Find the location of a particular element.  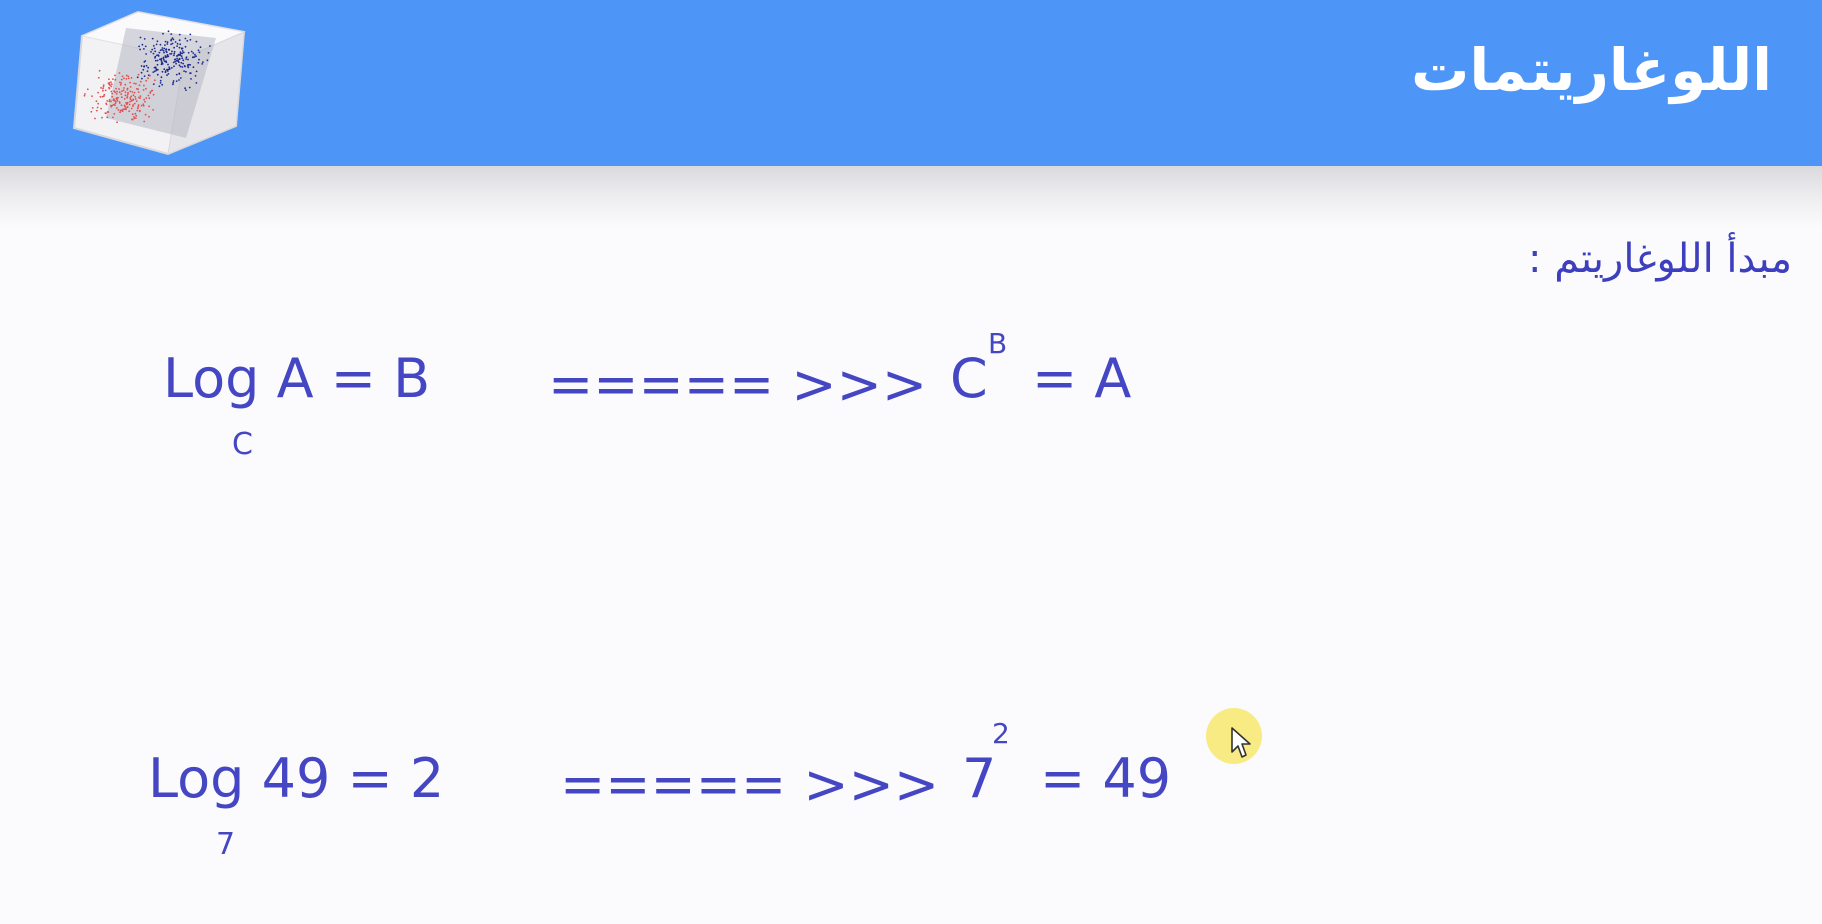

general-rule-rhs: = A is located at coordinates (1082, 378).